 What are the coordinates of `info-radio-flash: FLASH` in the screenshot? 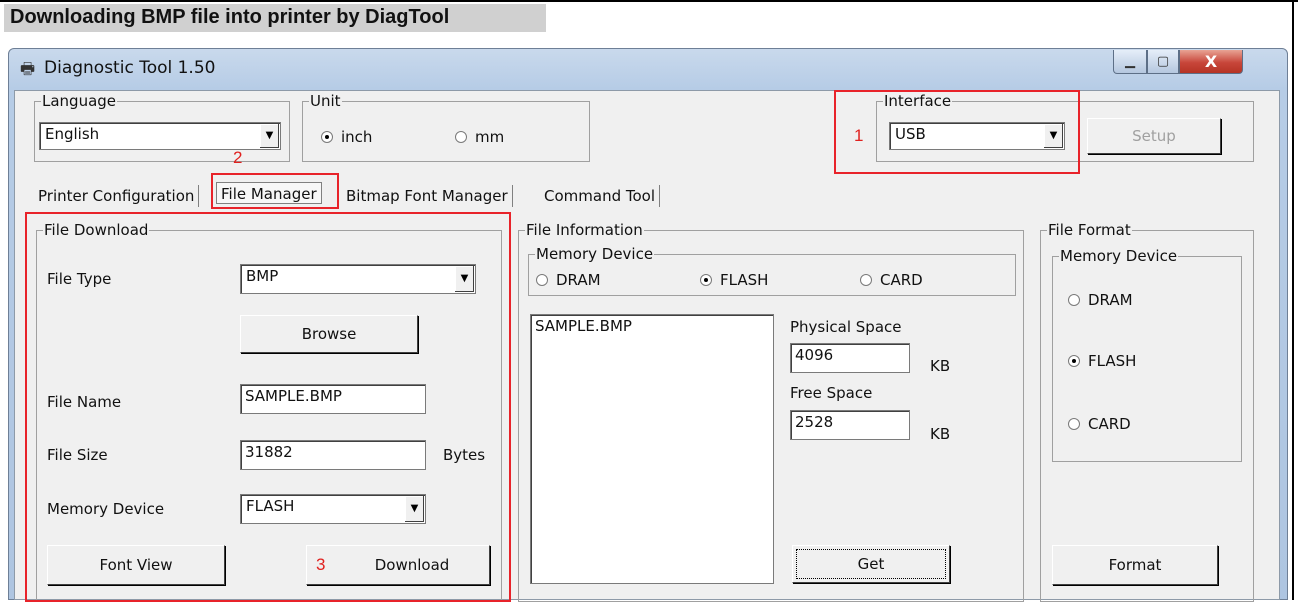 It's located at (734, 280).